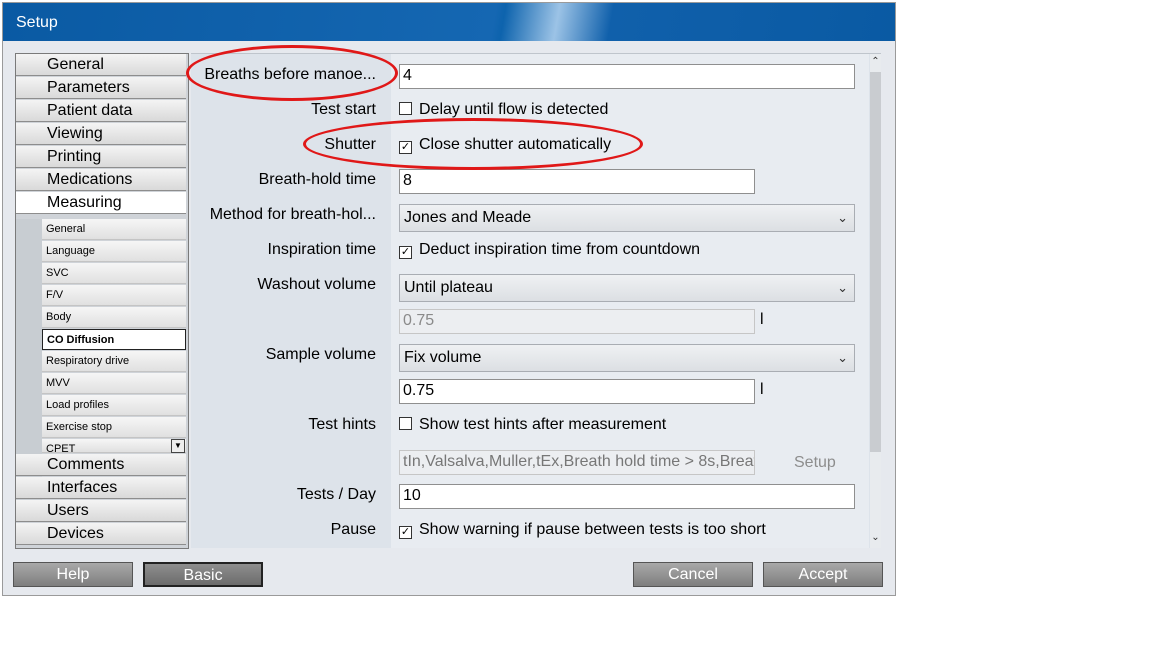 The image size is (1152, 648). I want to click on subnav-scroll-down-icon: ▼, so click(178, 446).